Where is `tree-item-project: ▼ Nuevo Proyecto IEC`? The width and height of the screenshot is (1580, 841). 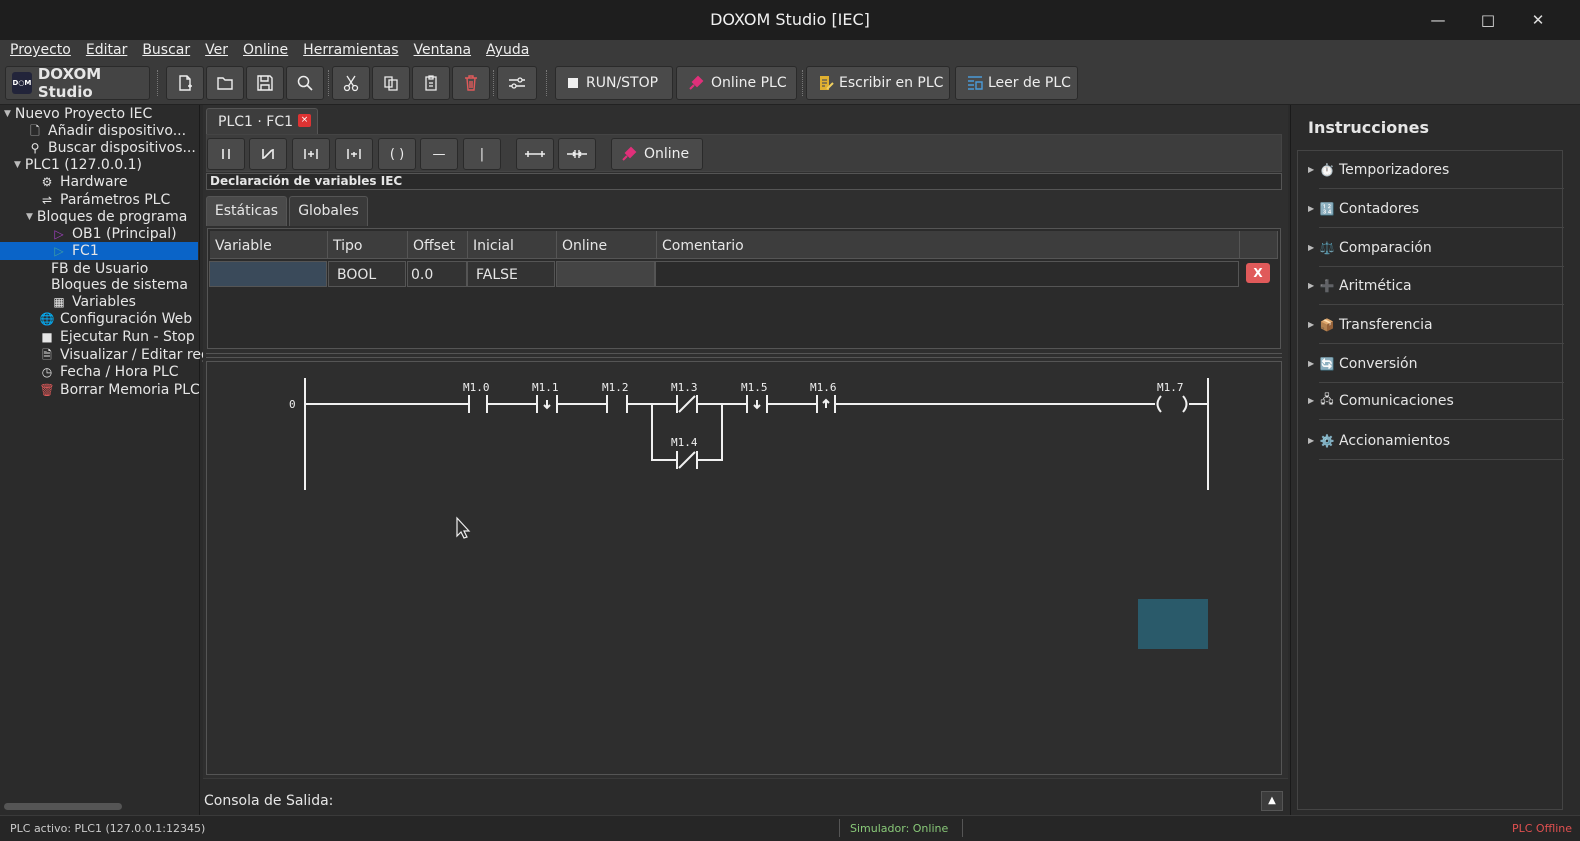 tree-item-project: ▼ Nuevo Proyecto IEC is located at coordinates (78, 114).